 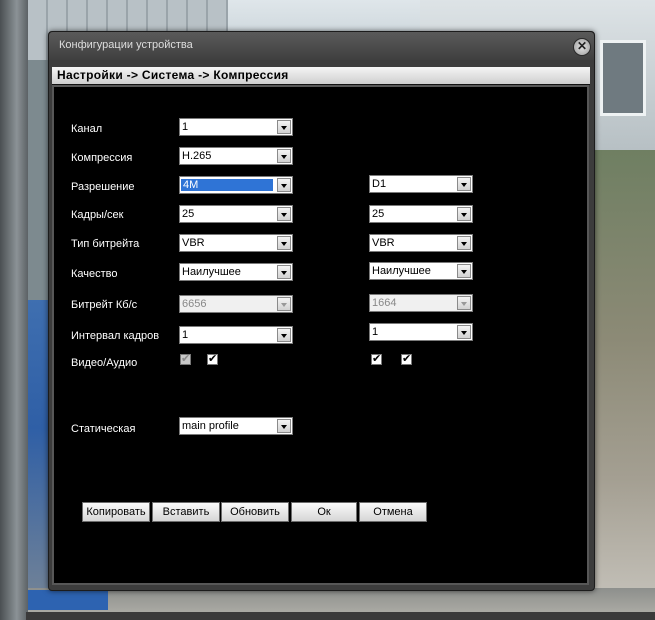 What do you see at coordinates (236, 243) in the screenshot?
I see `main-bitrate-type-select: VBR` at bounding box center [236, 243].